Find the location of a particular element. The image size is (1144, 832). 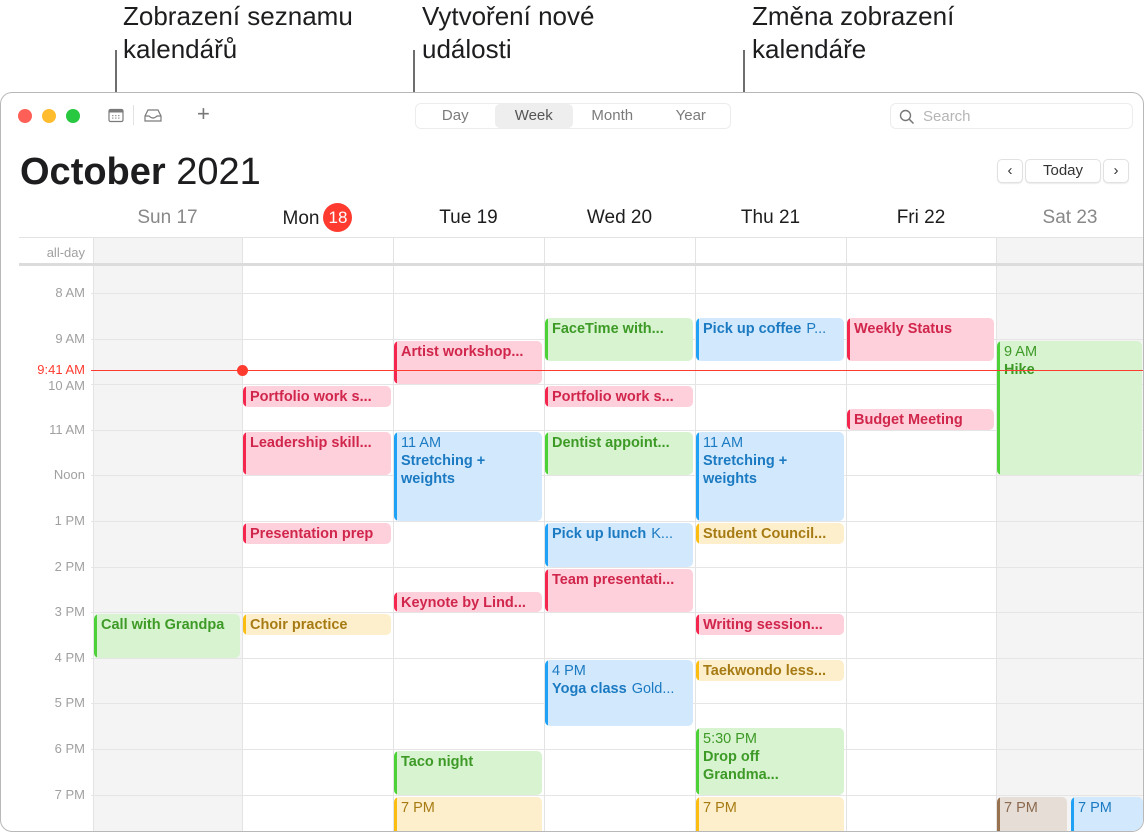

day-header: Wed 20 is located at coordinates (619, 218).